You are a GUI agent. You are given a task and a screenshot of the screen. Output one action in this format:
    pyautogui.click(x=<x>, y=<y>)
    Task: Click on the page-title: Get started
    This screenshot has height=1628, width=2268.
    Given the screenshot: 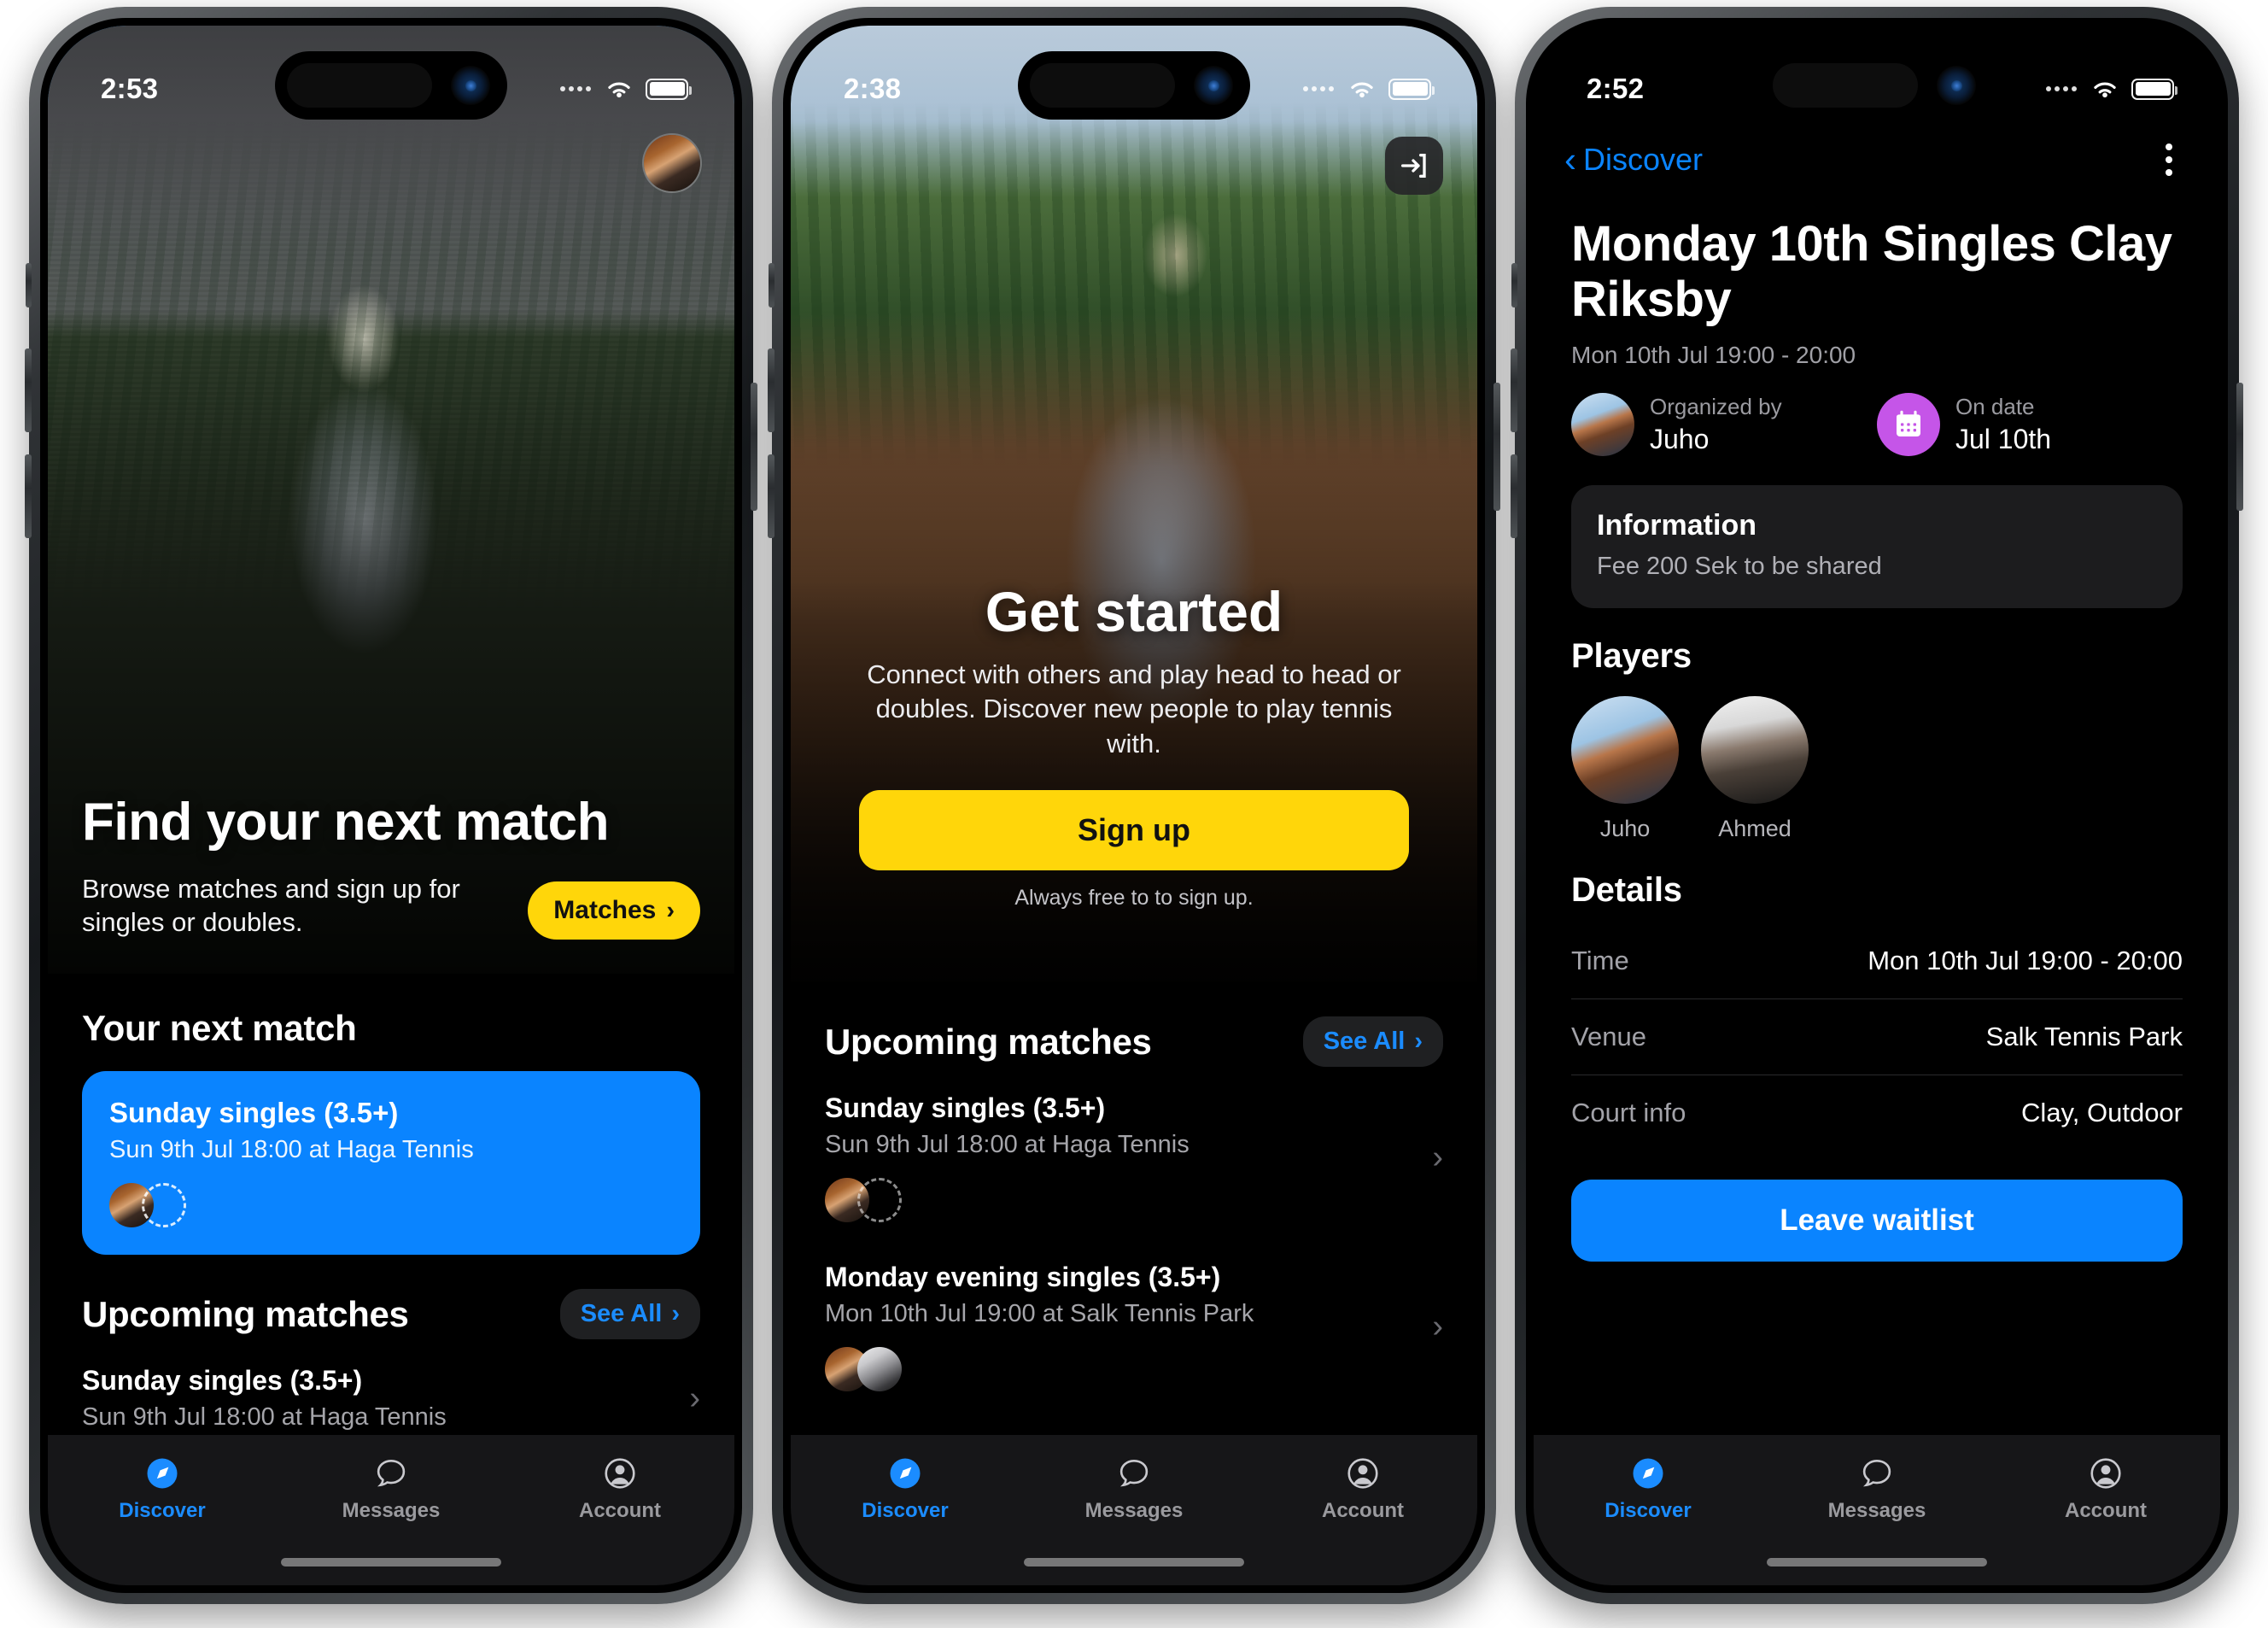 What is the action you would take?
    pyautogui.click(x=1134, y=612)
    